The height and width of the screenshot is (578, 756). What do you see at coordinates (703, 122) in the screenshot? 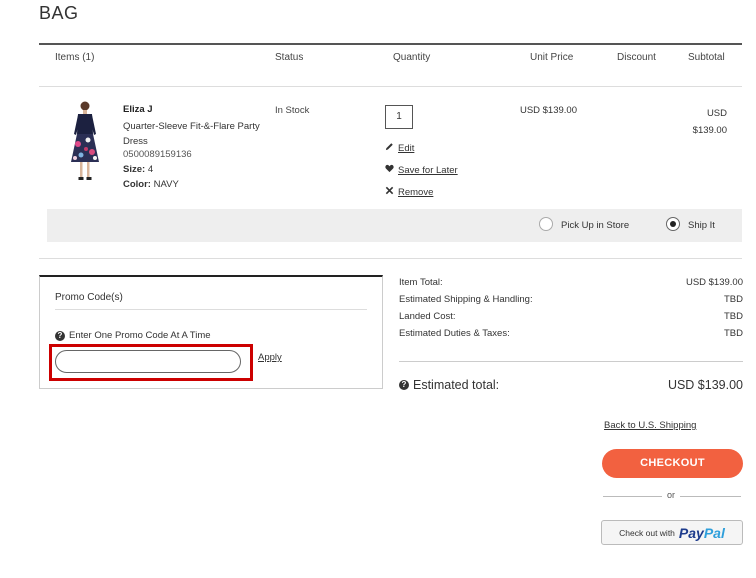
I see `line-subtotal: USD $139.00` at bounding box center [703, 122].